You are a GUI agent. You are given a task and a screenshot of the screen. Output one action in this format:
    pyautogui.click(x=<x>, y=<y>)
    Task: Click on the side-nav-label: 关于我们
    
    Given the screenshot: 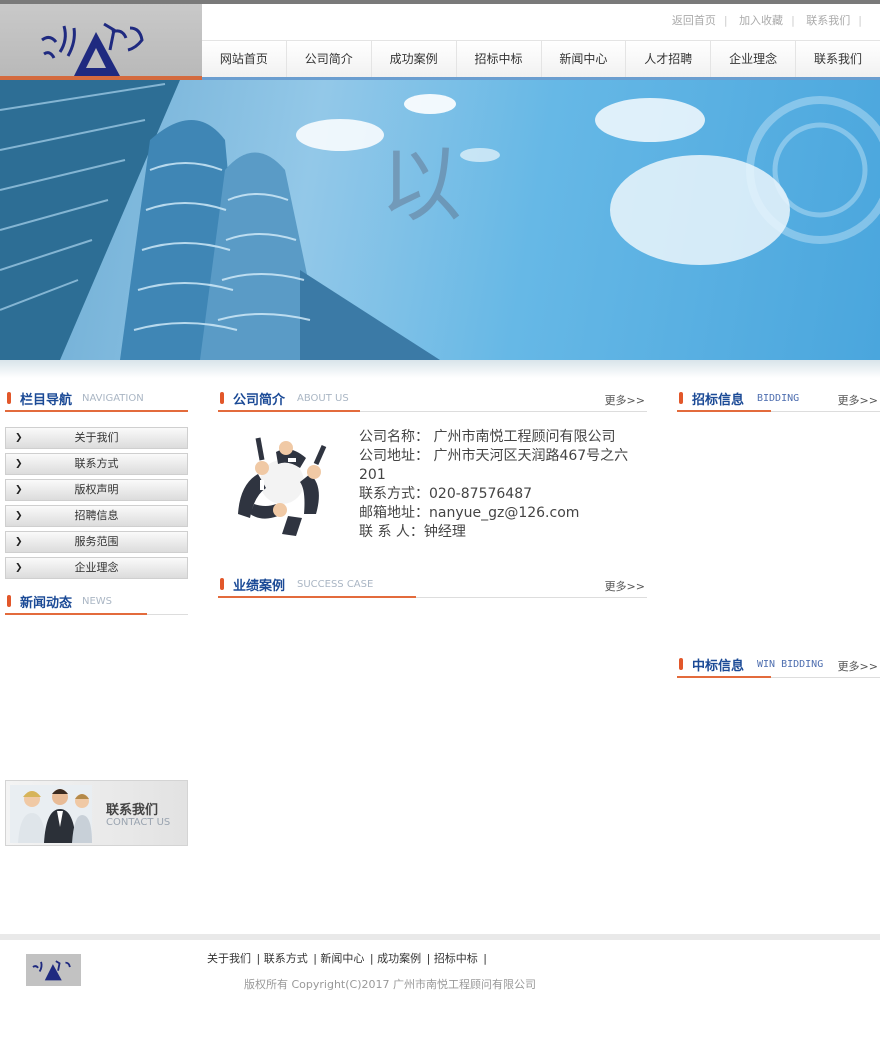 What is the action you would take?
    pyautogui.click(x=96, y=437)
    